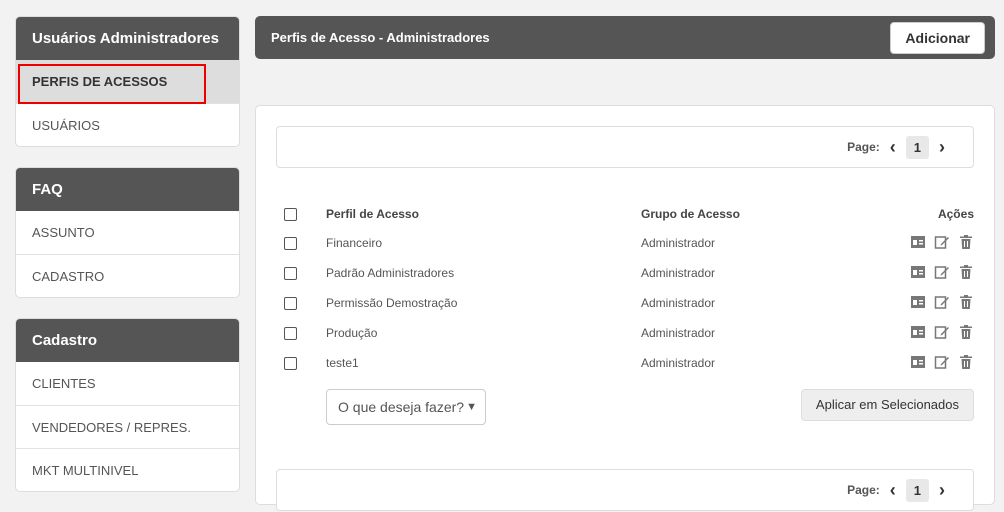 The height and width of the screenshot is (512, 1004). I want to click on pagination-top: Page: ‹ 1 ›, so click(625, 147).